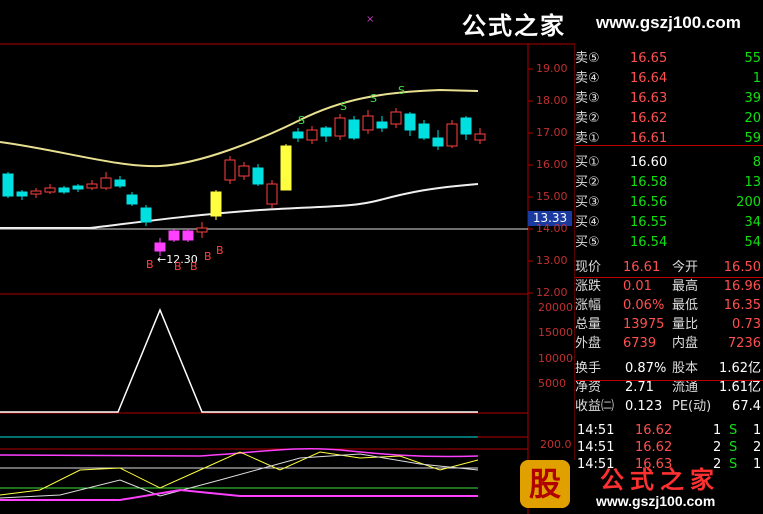  Describe the element at coordinates (239, 476) in the screenshot. I see `indicator-line-white` at that location.